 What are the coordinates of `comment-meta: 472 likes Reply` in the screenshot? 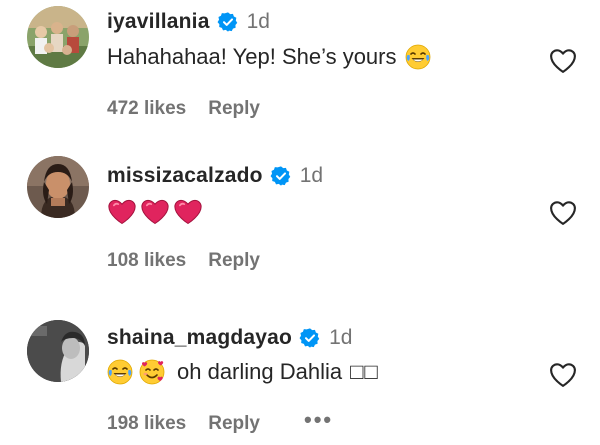 It's located at (183, 109).